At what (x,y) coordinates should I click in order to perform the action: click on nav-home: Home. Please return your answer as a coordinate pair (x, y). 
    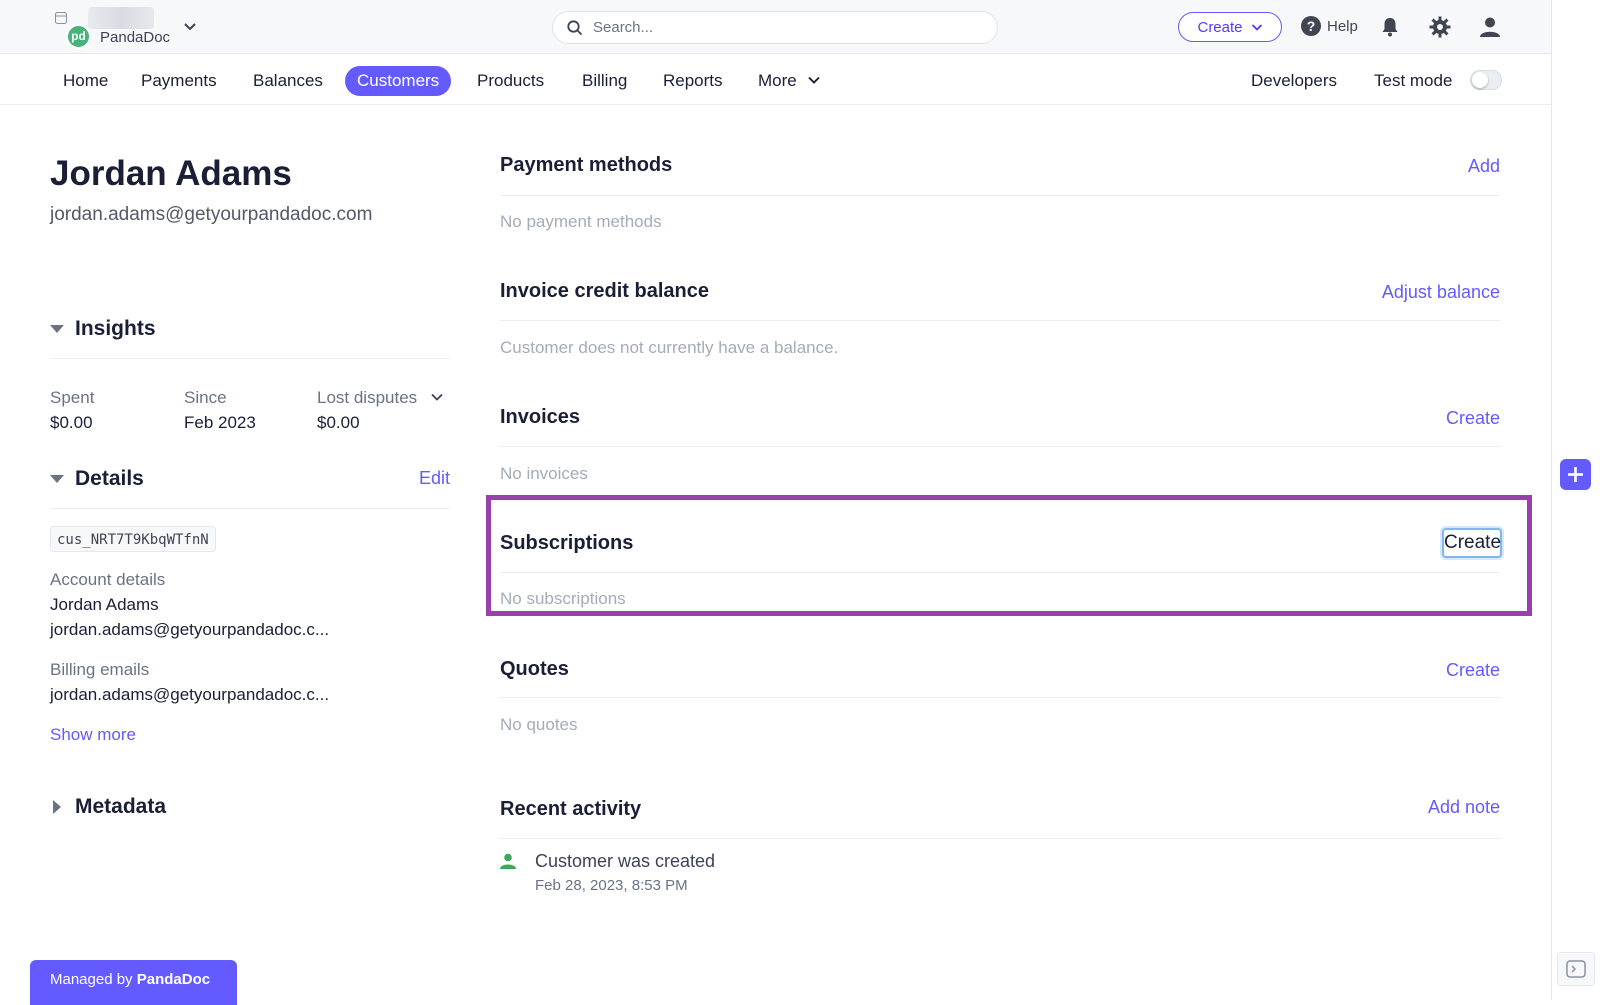
    Looking at the image, I should click on (85, 81).